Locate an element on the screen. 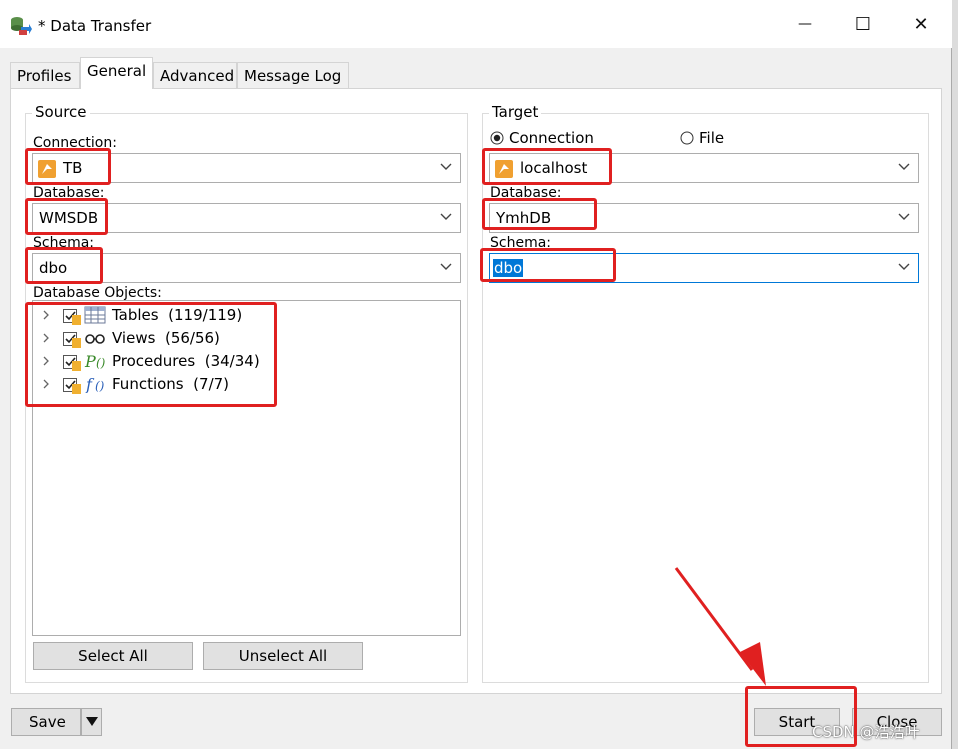 The image size is (958, 749). tab-profiles: Profiles is located at coordinates (45, 75).